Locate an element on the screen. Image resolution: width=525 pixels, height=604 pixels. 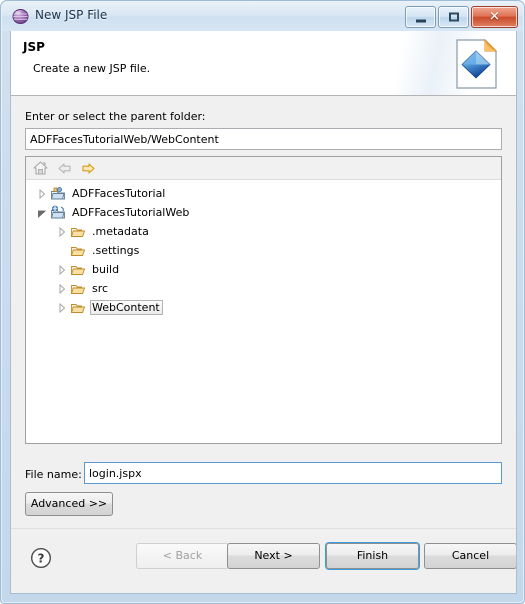
tree-item-label: build is located at coordinates (106, 269).